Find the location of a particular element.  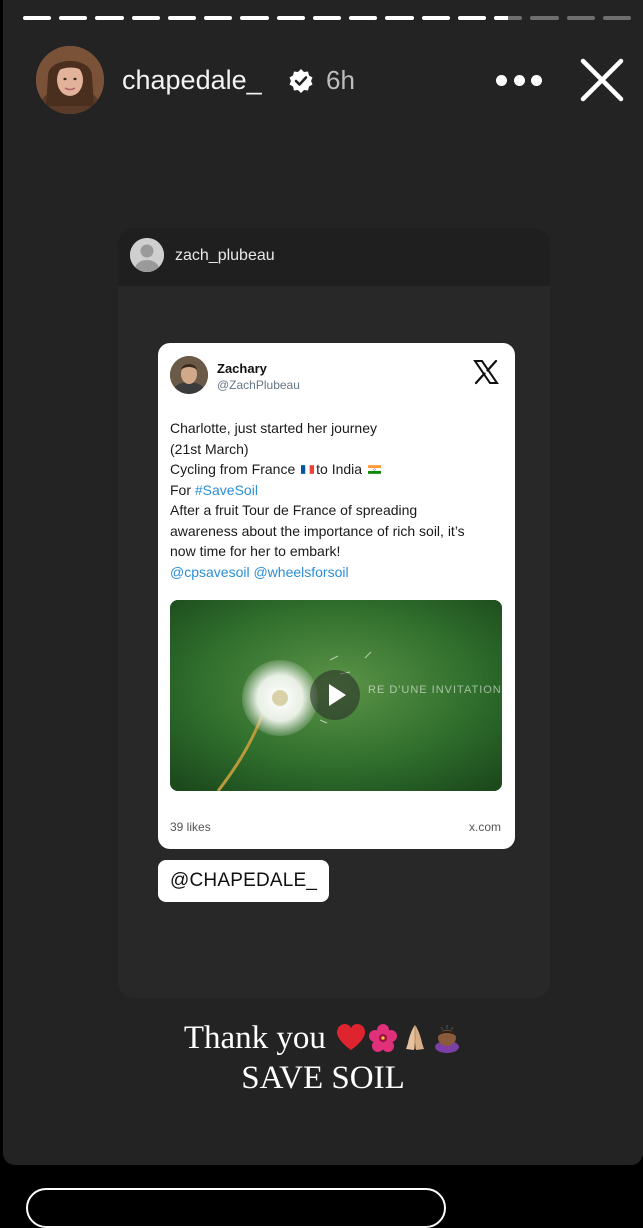

profile-username: chapedale_ is located at coordinates (192, 80).